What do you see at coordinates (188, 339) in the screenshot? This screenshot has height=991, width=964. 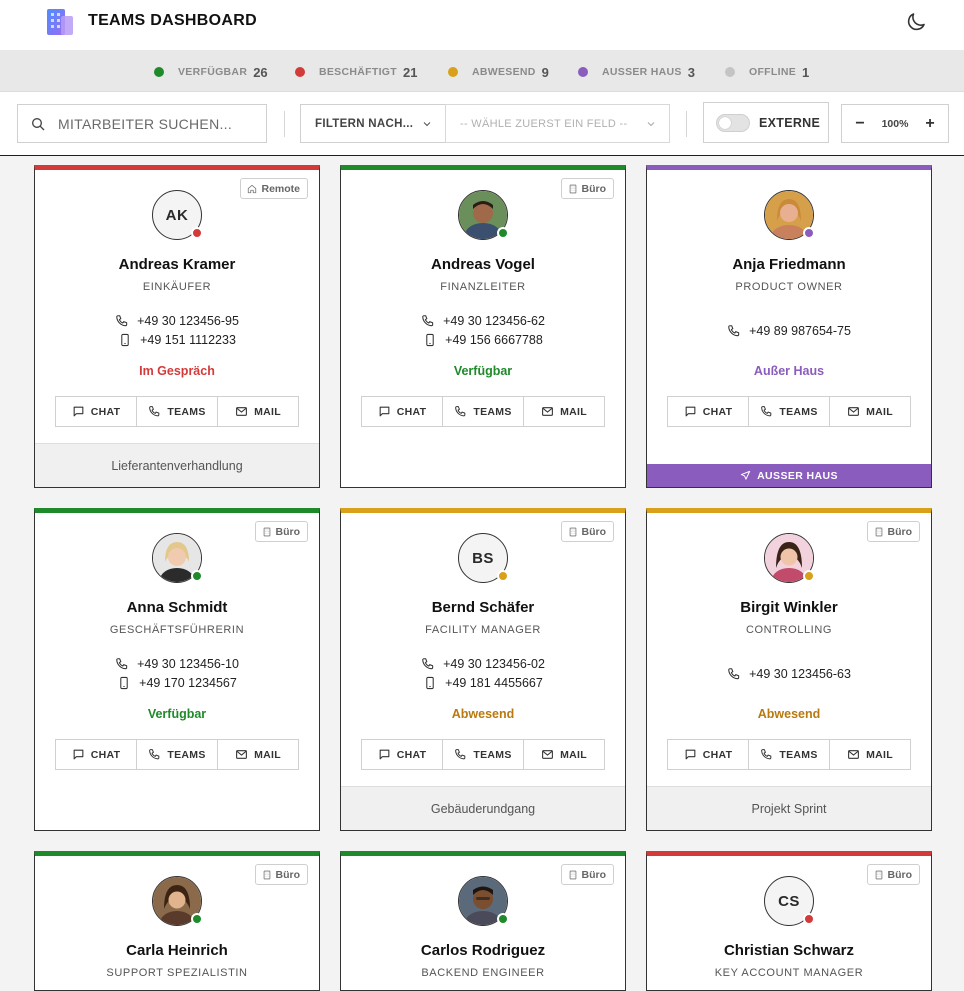 I see `mobile-number: +49 151 1112233` at bounding box center [188, 339].